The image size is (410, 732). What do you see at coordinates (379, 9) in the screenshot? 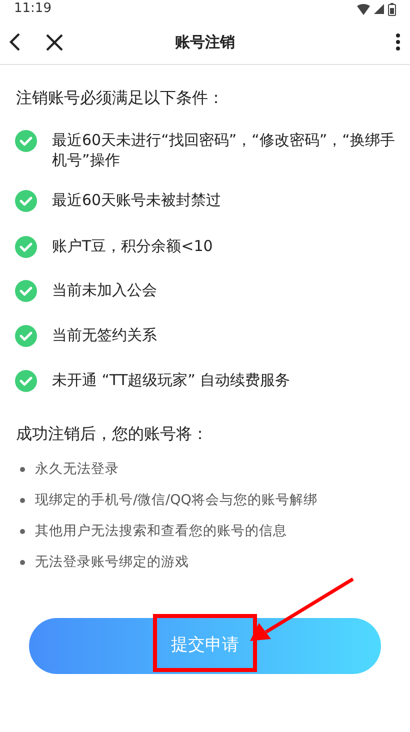
I see `signal-icon` at bounding box center [379, 9].